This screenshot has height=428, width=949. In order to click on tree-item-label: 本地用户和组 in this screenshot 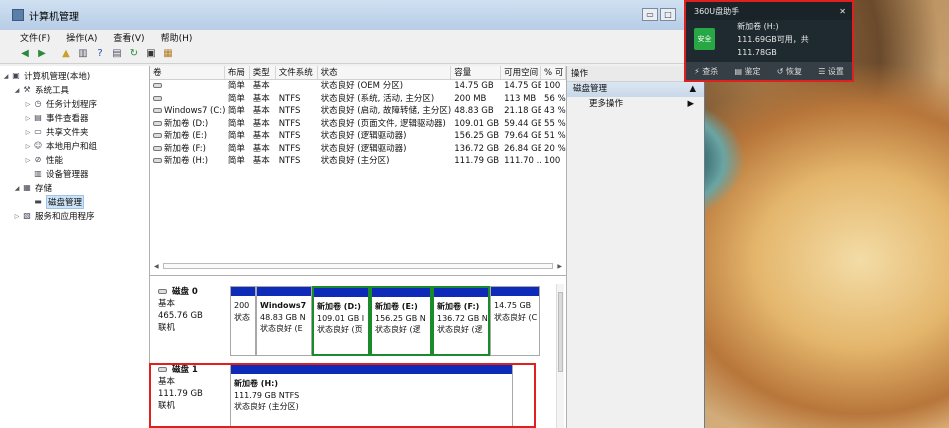, I will do `click(72, 147)`.